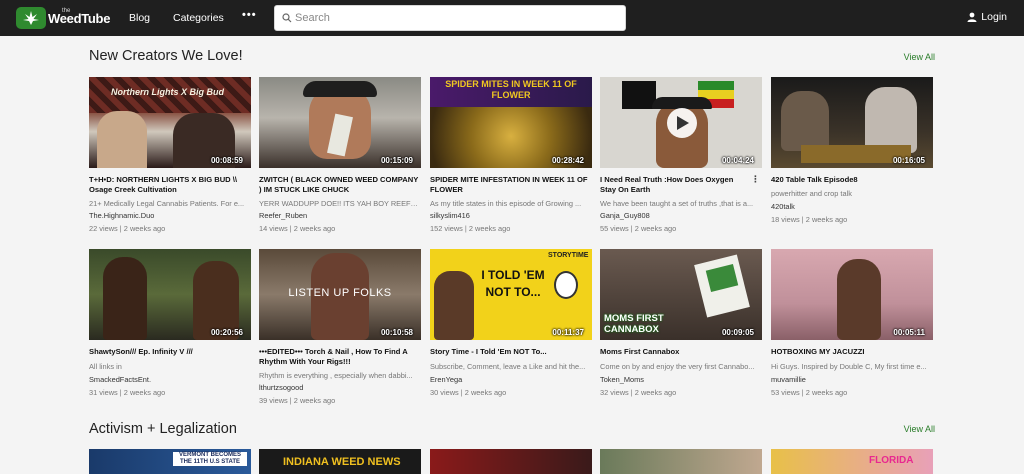  I want to click on video-title: Moms First Cannabox, so click(680, 352).